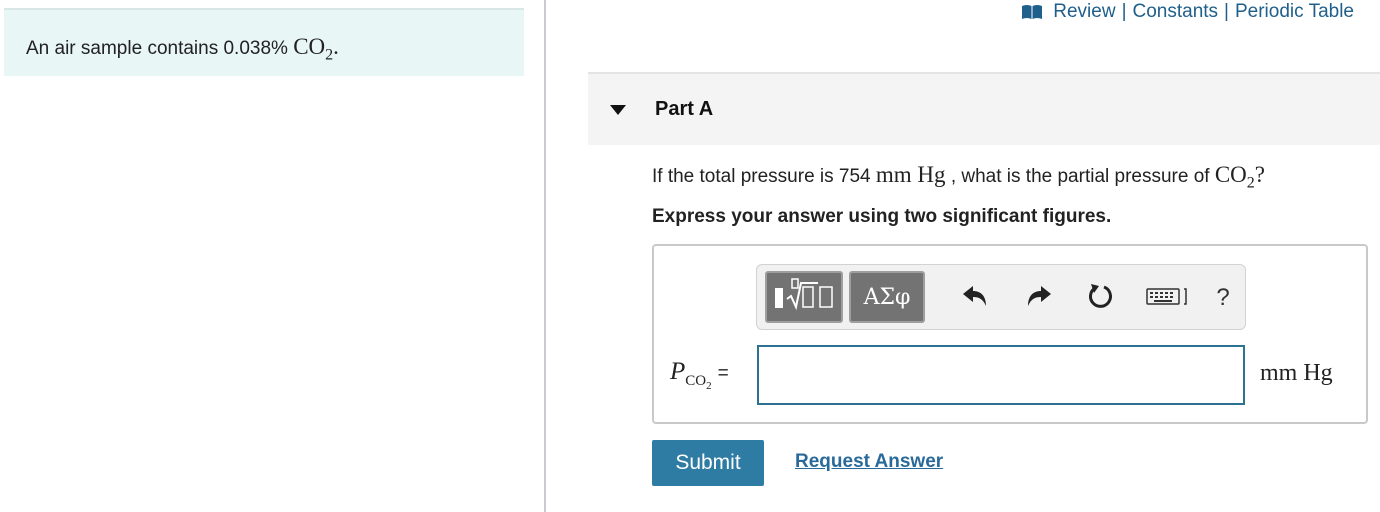 The height and width of the screenshot is (512, 1380). I want to click on redo-icon, so click(1039, 298).